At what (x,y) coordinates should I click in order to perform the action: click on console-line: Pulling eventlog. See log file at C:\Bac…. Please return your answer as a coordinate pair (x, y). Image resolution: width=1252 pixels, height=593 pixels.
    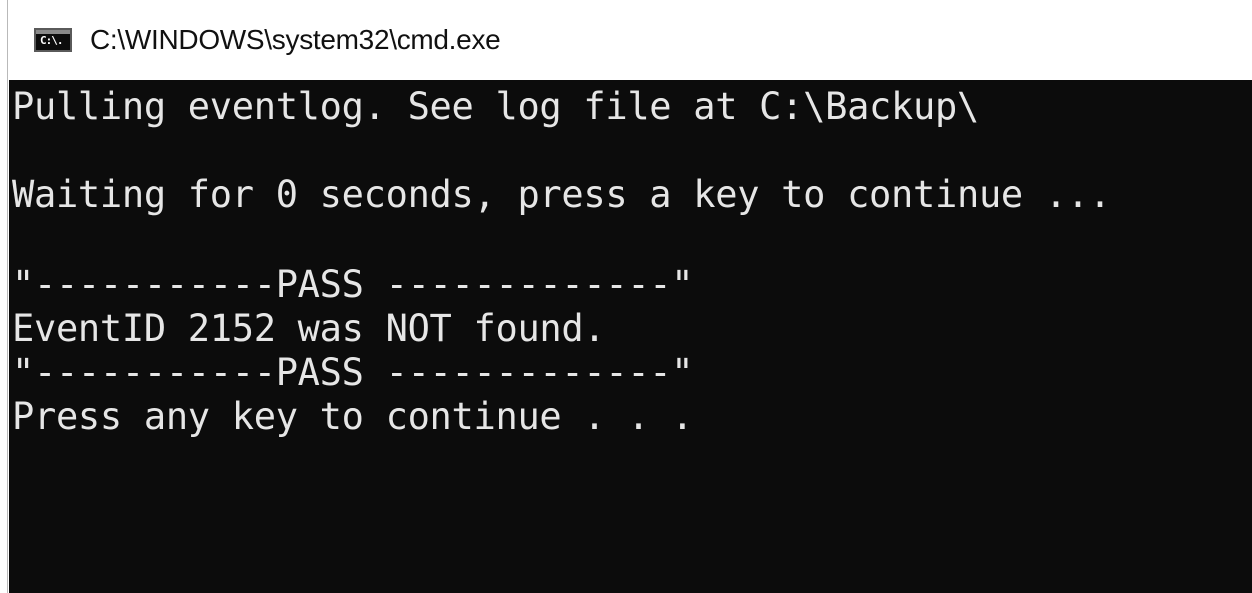
    Looking at the image, I should click on (495, 106).